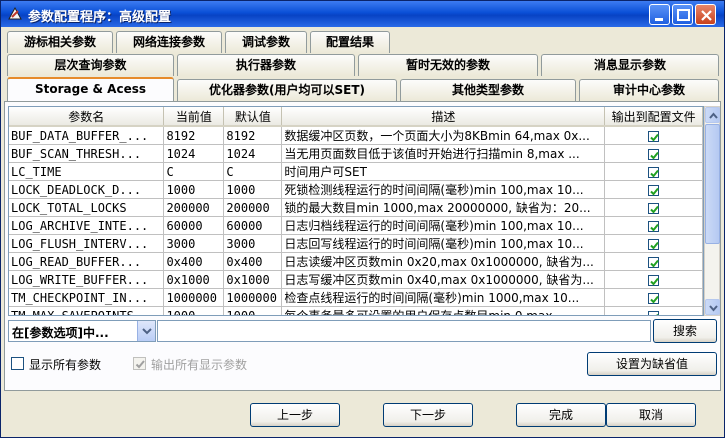  What do you see at coordinates (253, 135) in the screenshot?
I see `default-value-cell: 8192` at bounding box center [253, 135].